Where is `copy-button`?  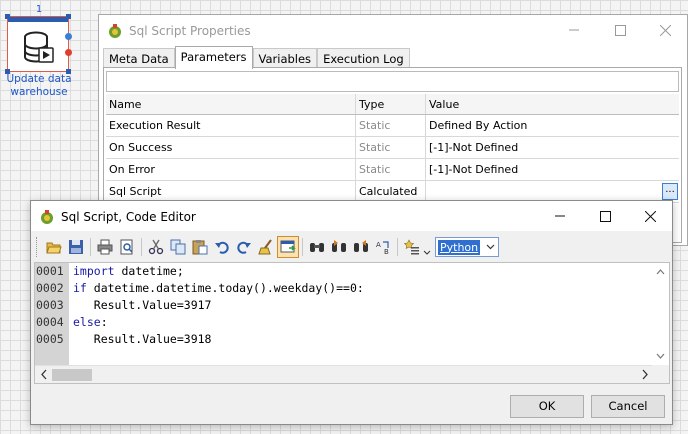 copy-button is located at coordinates (178, 247).